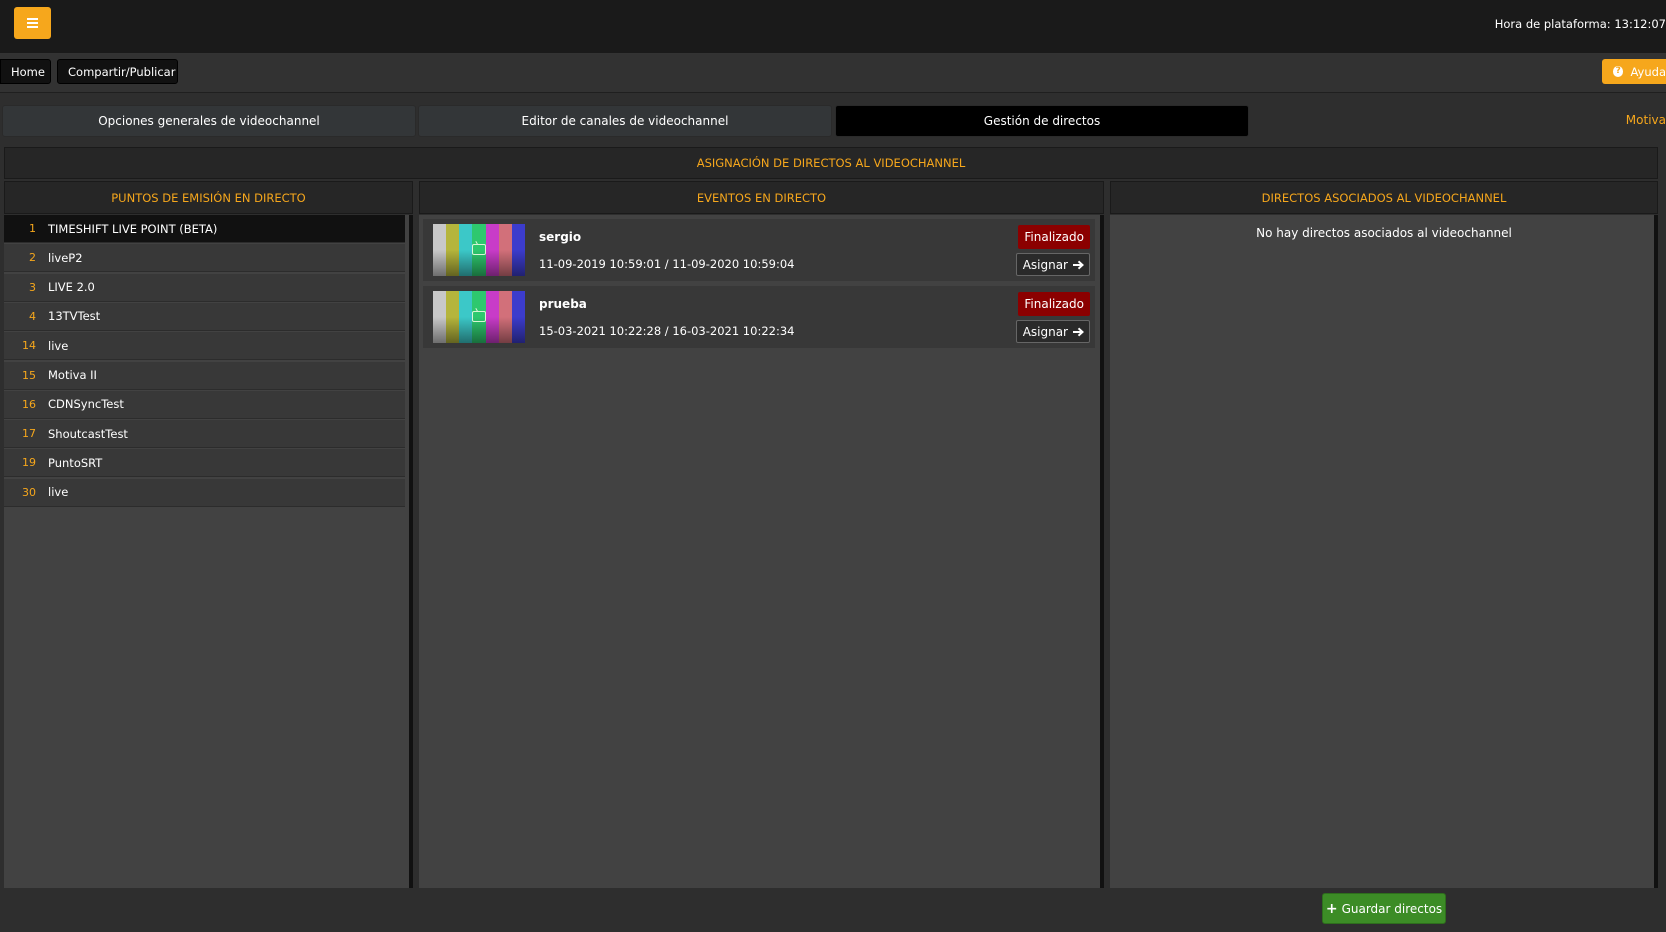 This screenshot has height=932, width=1666. What do you see at coordinates (29, 375) in the screenshot?
I see `live-point-id: 15` at bounding box center [29, 375].